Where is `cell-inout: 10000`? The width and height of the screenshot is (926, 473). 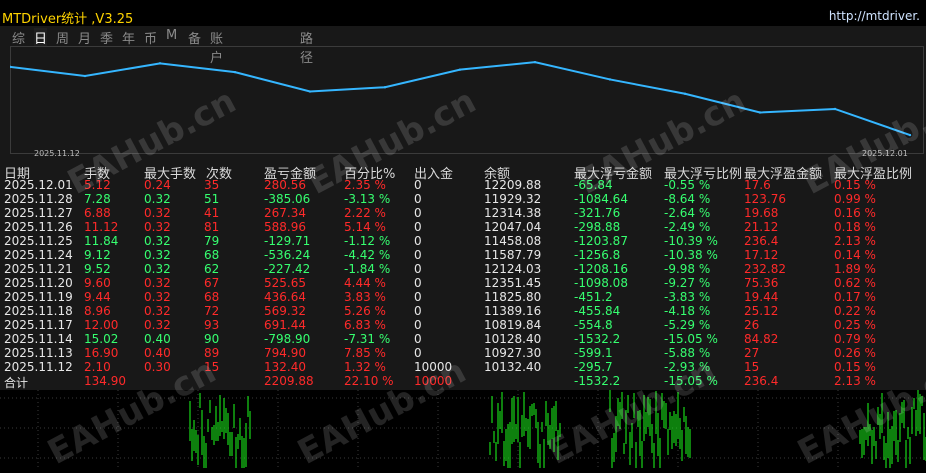
cell-inout: 10000 is located at coordinates (433, 367).